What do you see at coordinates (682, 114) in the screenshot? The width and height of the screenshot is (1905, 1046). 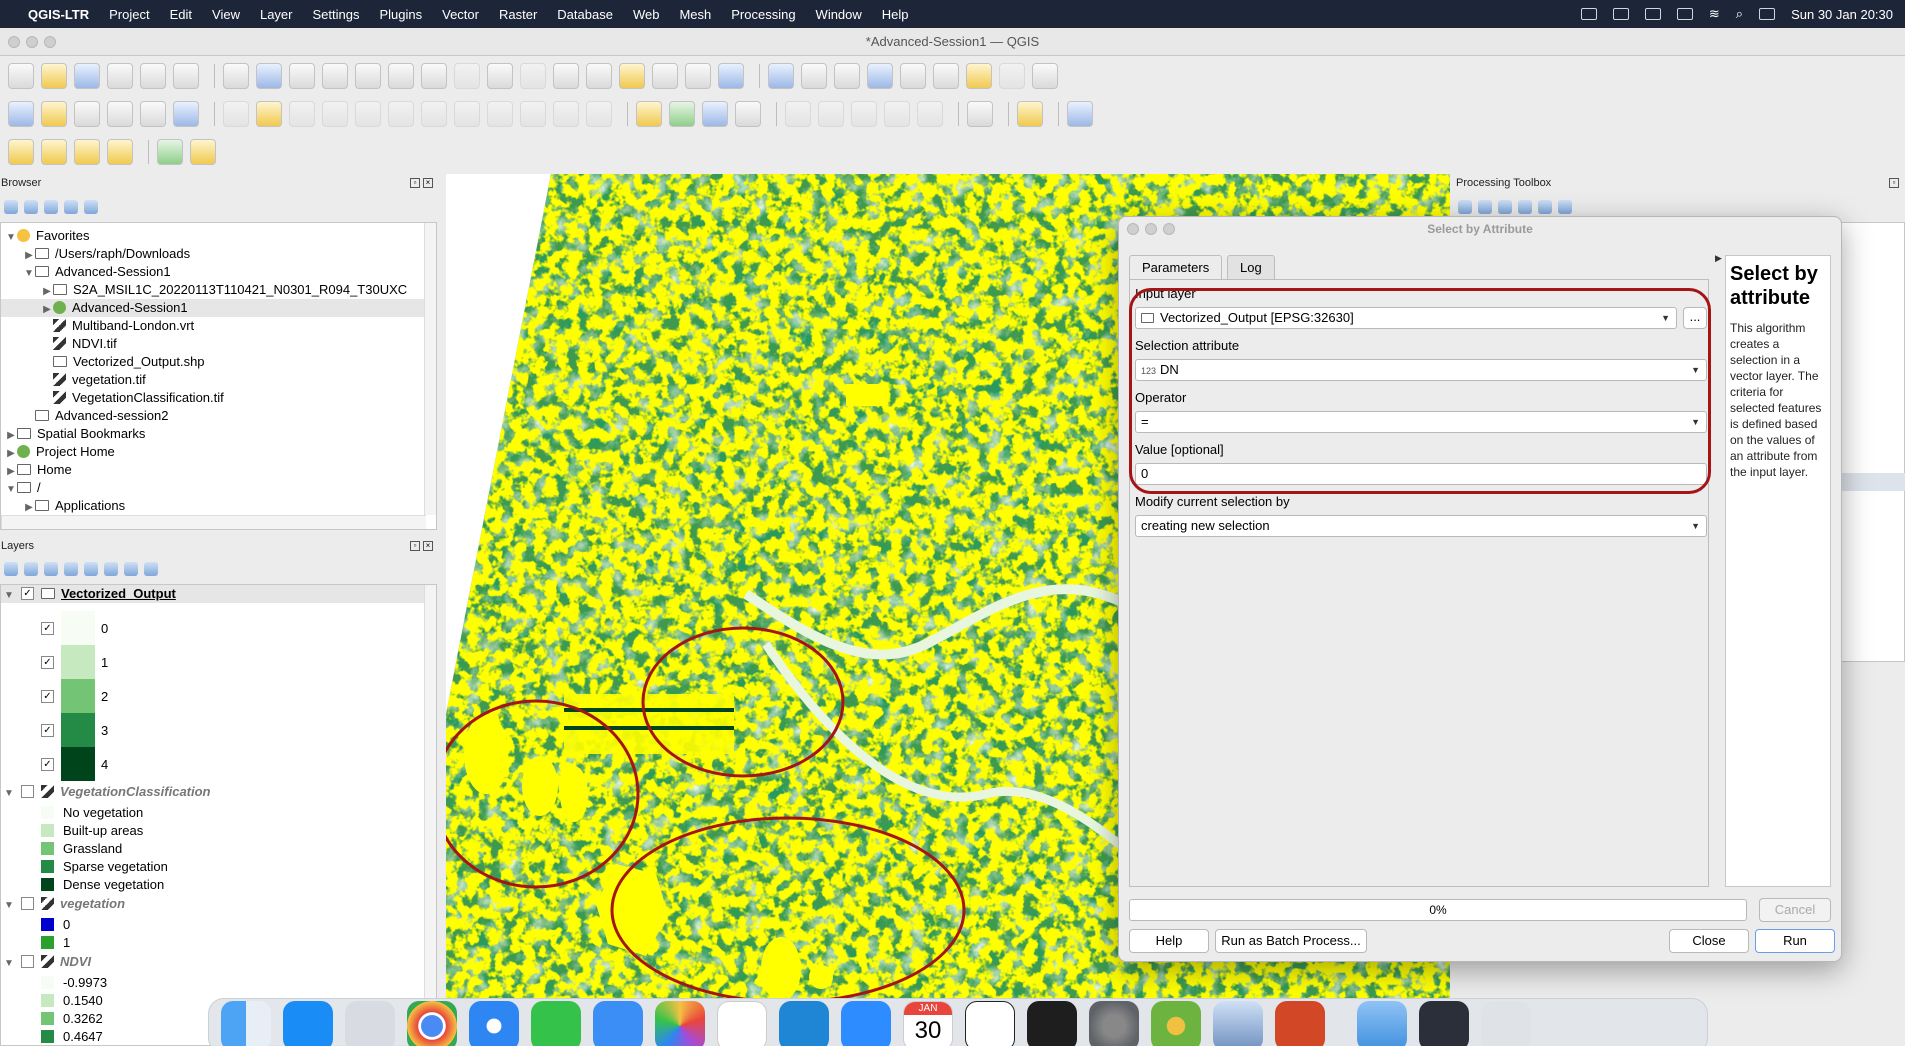 I see `diagram-tool-icon` at bounding box center [682, 114].